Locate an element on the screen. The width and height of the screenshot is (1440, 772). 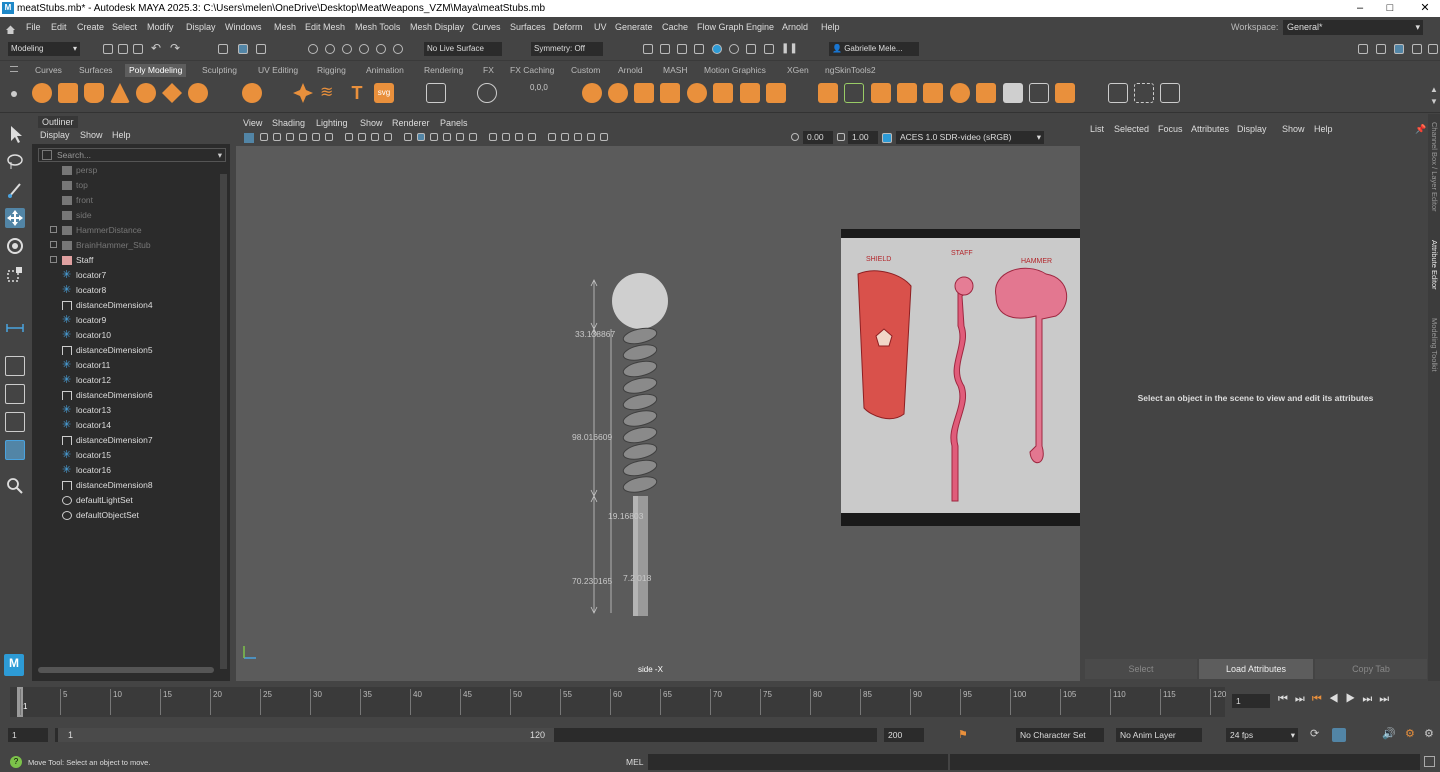
light-editor-icon is located at coordinates (769, 49).